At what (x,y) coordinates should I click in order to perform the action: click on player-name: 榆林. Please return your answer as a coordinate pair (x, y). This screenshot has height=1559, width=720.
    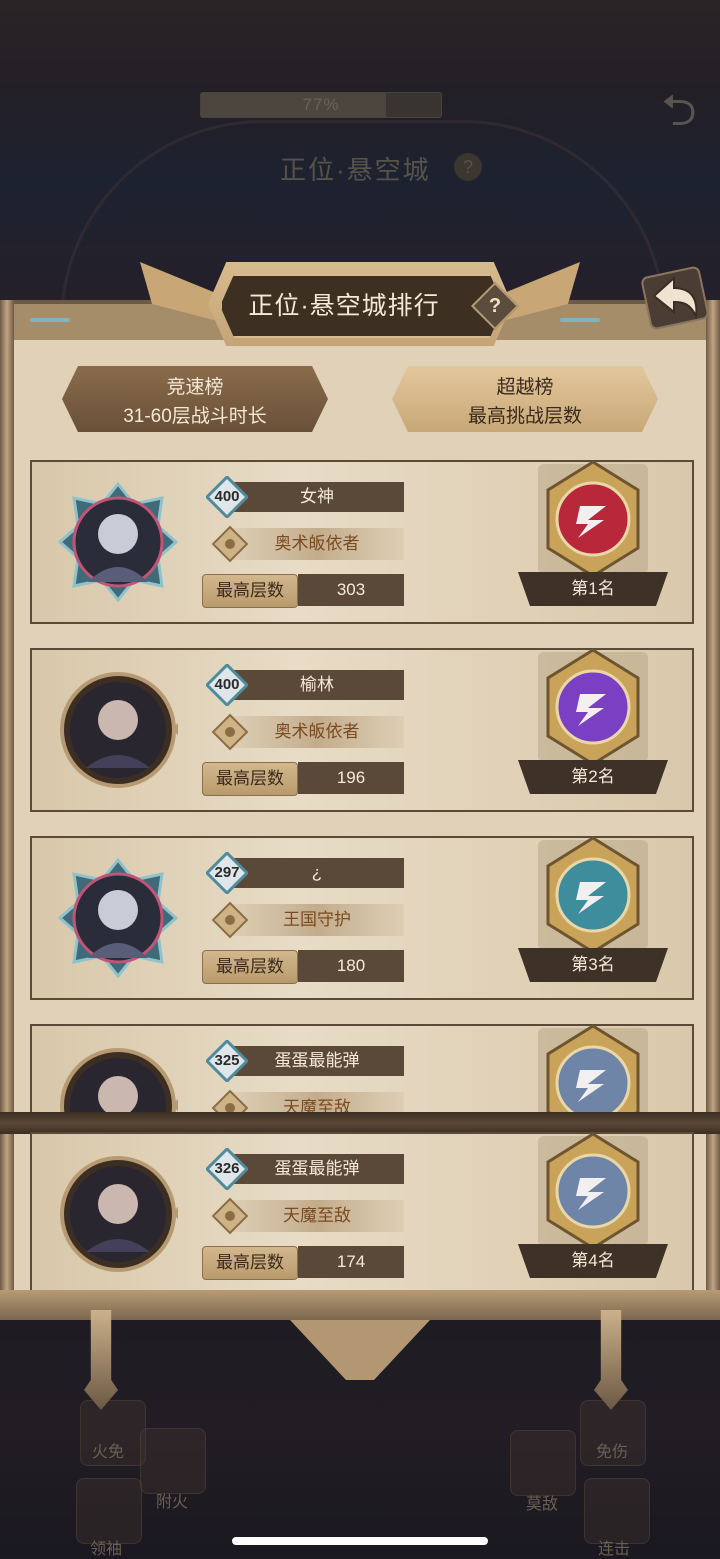
    Looking at the image, I should click on (317, 685).